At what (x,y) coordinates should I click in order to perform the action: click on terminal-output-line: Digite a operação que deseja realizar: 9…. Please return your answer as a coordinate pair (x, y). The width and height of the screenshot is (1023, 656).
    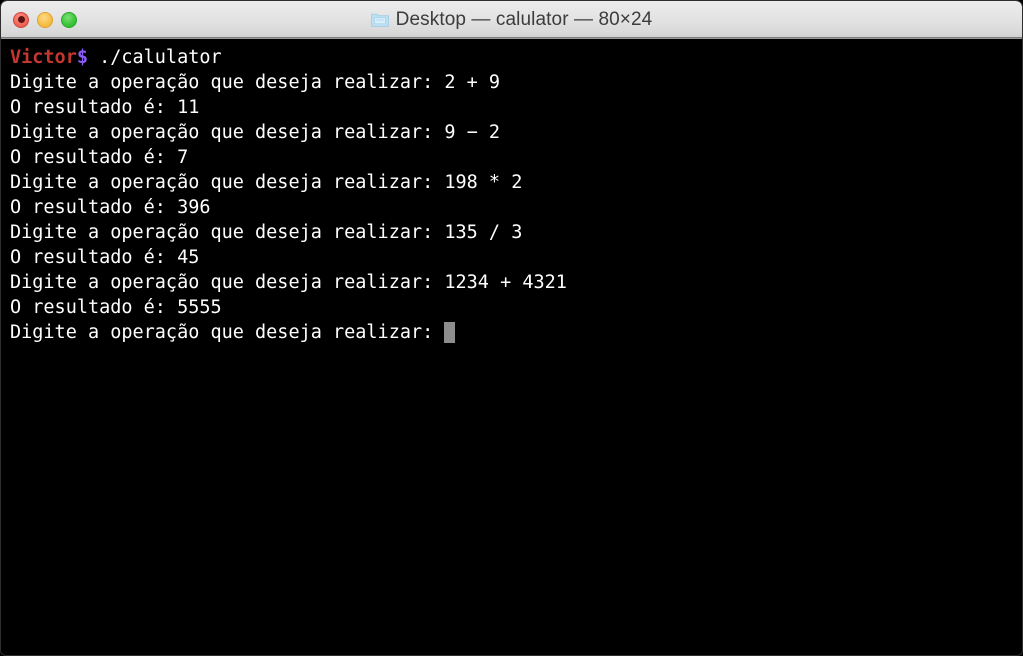
    Looking at the image, I should click on (255, 132).